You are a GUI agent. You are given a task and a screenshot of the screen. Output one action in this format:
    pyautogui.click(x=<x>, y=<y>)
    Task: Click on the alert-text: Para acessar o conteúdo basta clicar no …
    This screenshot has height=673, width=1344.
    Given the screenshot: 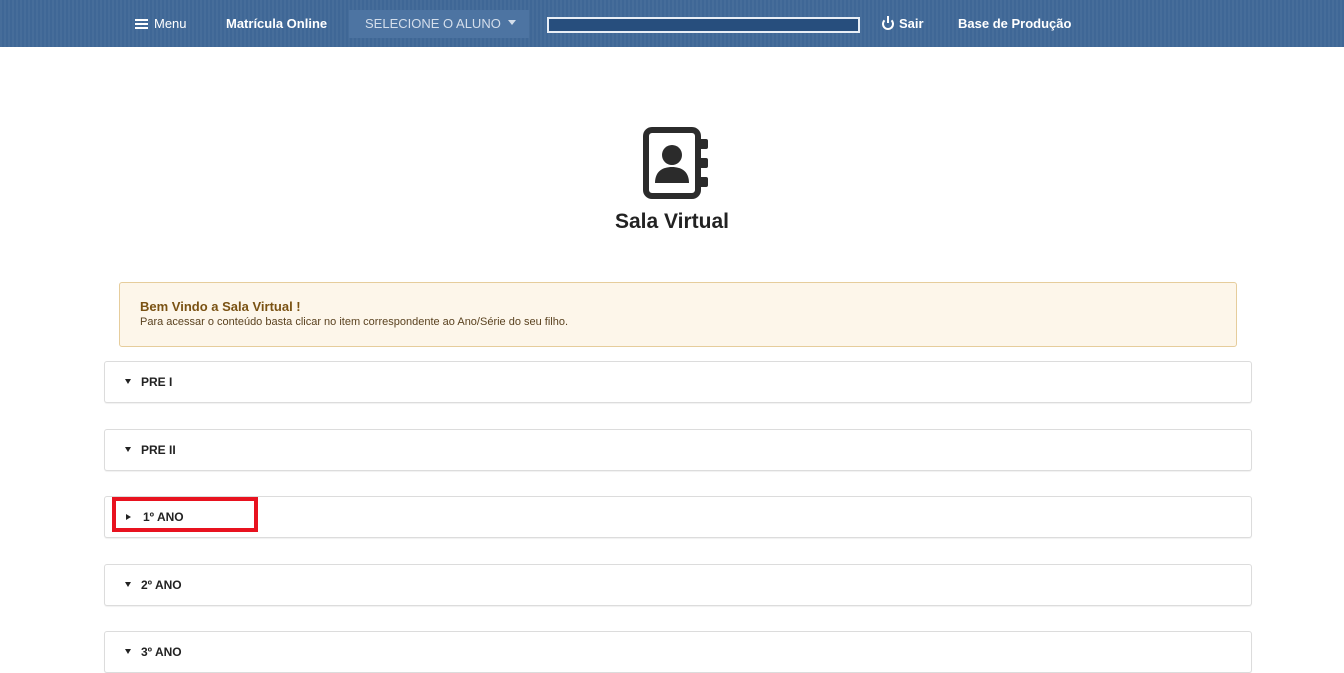 What is the action you would take?
    pyautogui.click(x=354, y=322)
    